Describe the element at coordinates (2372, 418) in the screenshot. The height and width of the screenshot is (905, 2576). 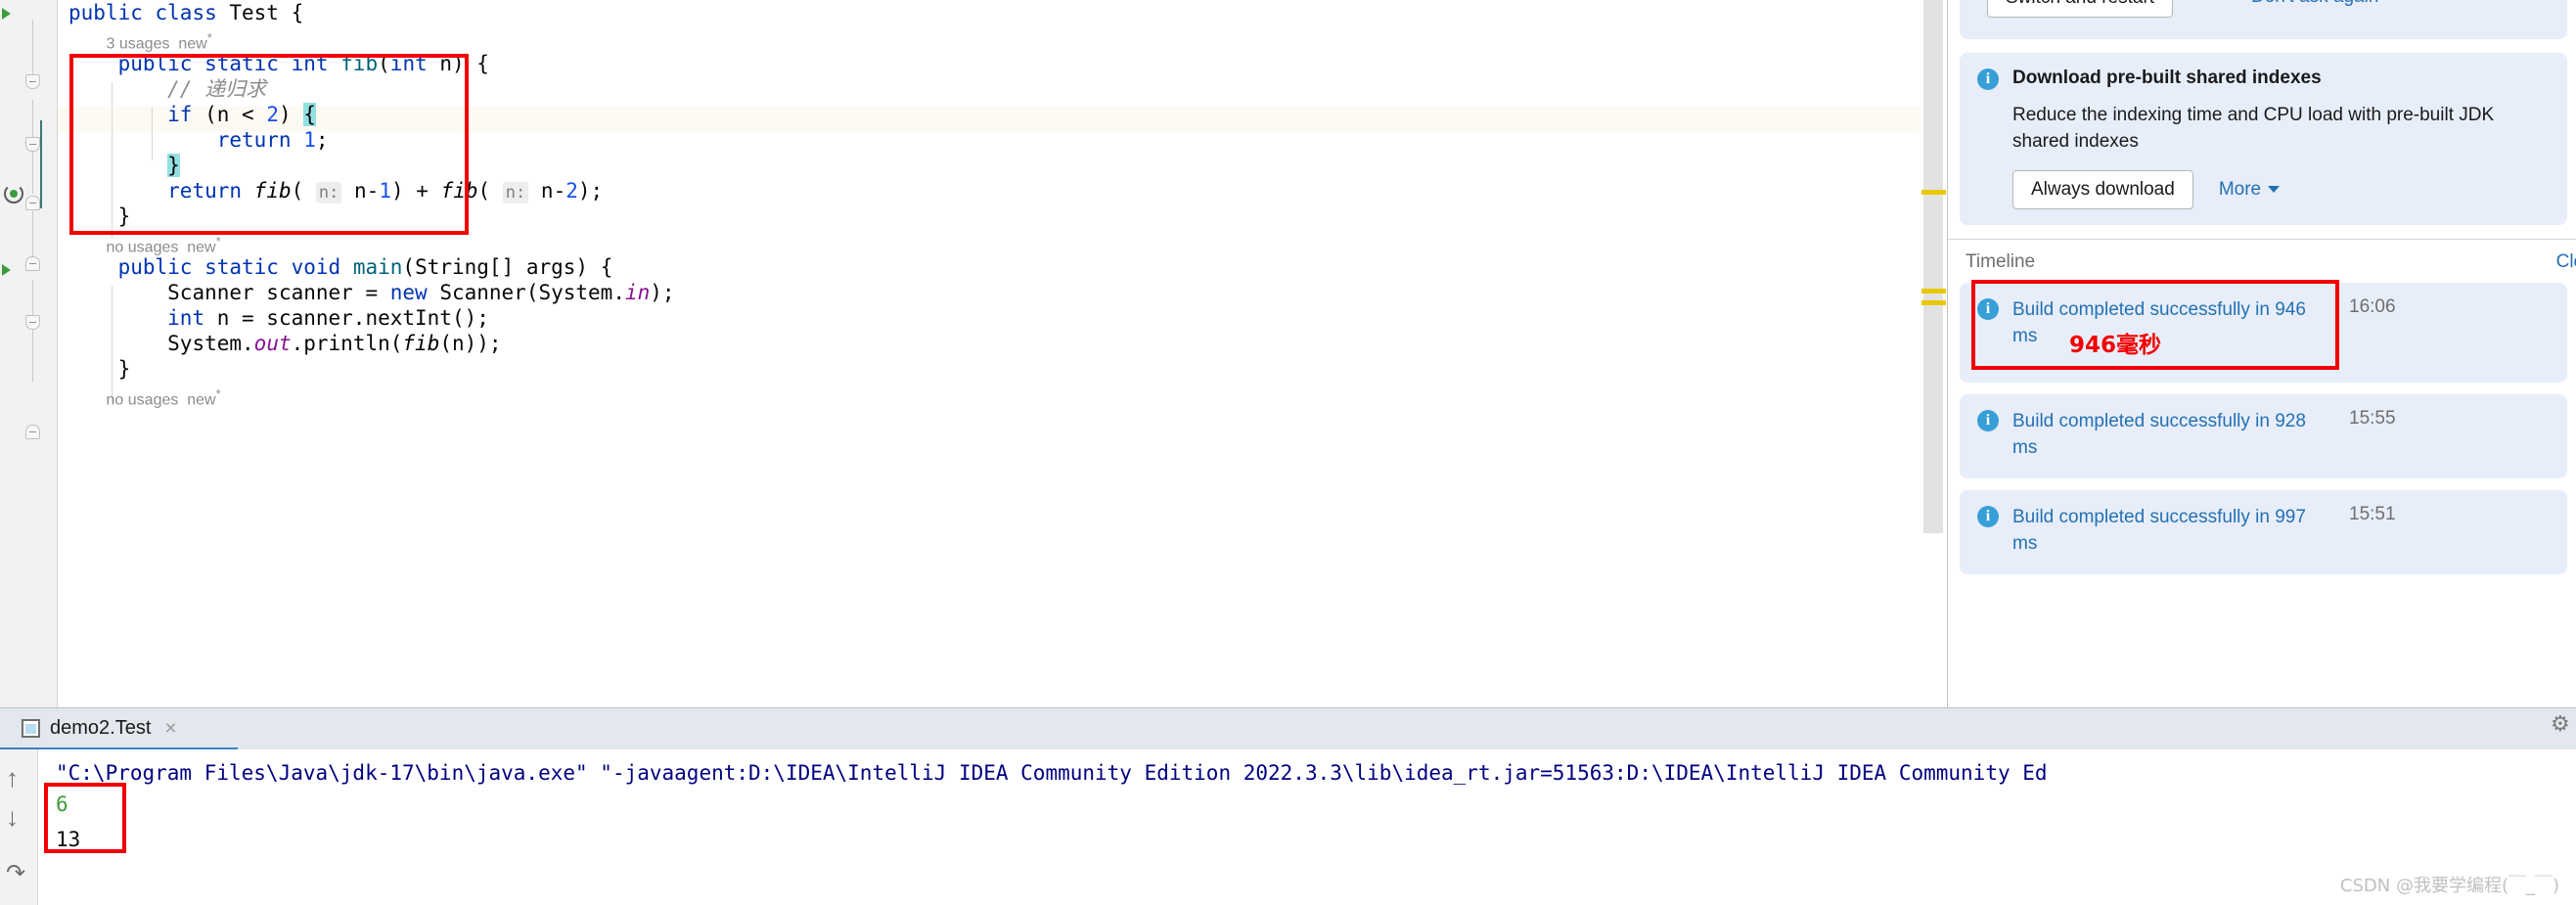
I see `timeline-item-time: 15:55` at that location.